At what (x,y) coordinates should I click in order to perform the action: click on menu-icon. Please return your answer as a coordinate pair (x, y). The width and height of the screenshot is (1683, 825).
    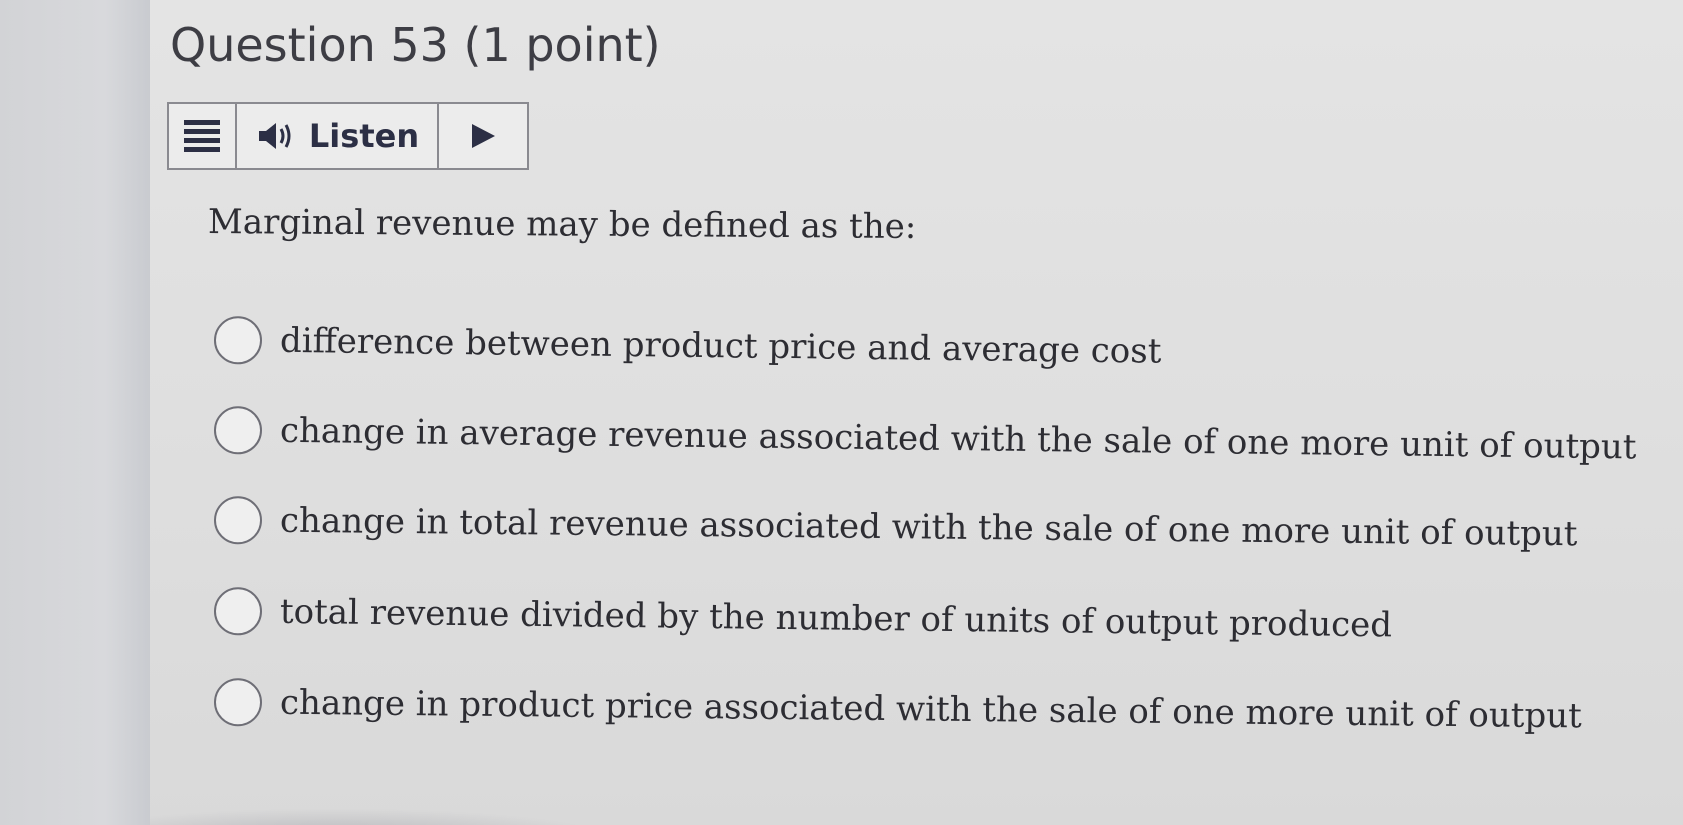
    Looking at the image, I should click on (202, 136).